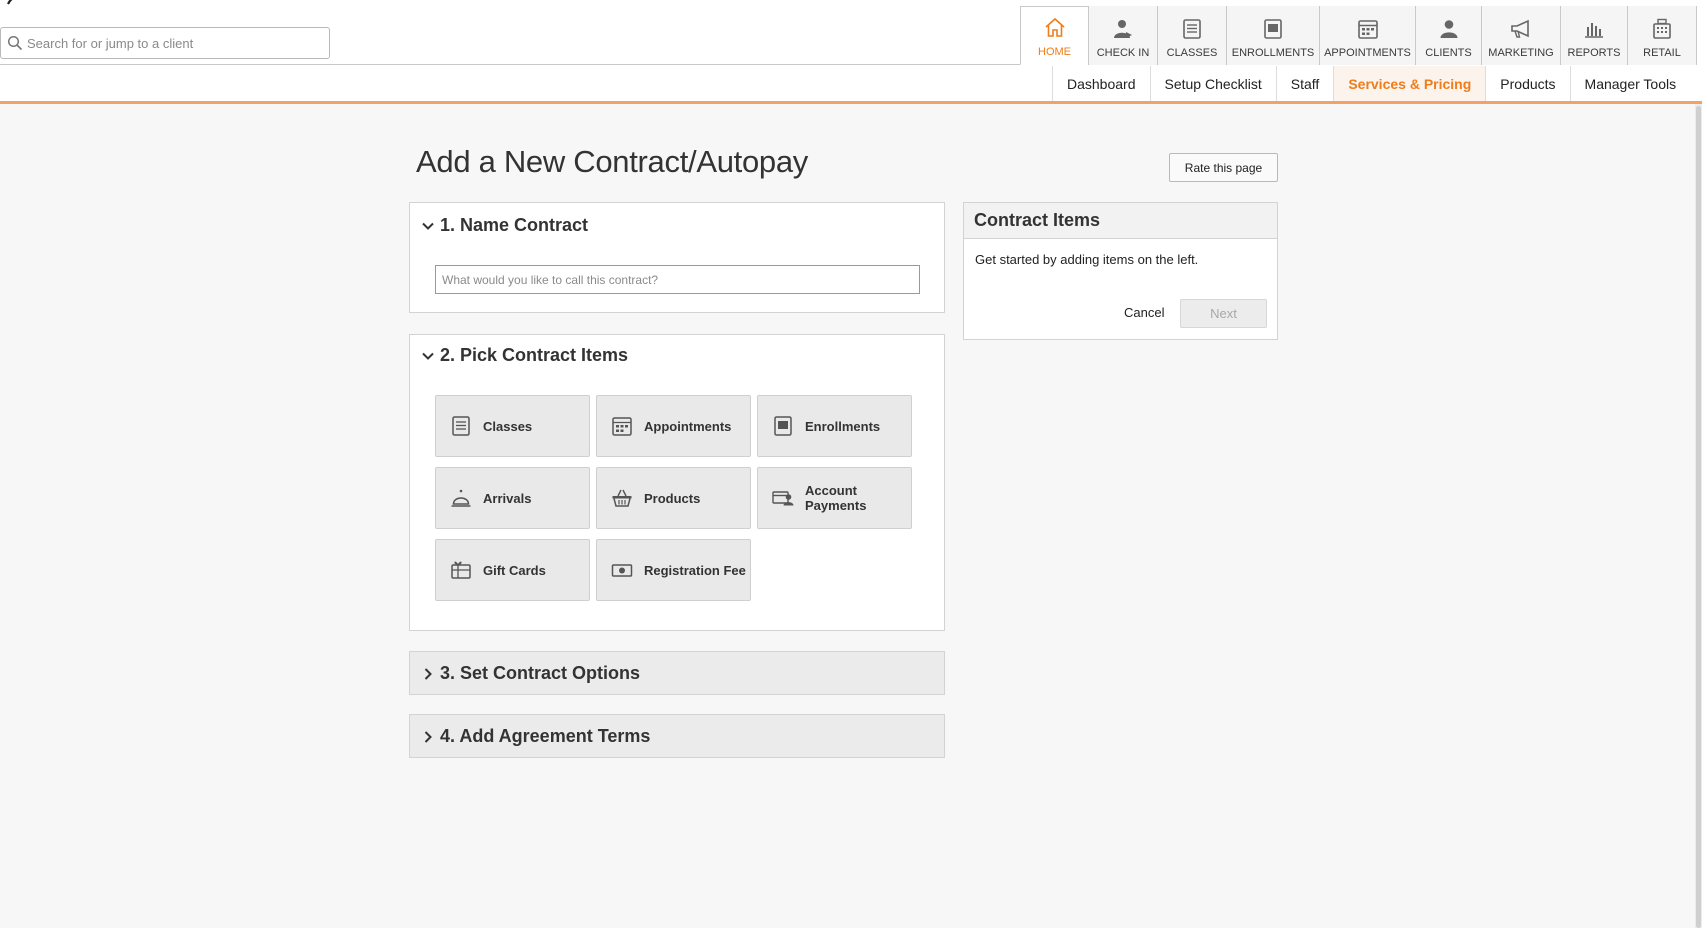 Image resolution: width=1702 pixels, height=928 pixels. I want to click on item-registration-fee-button: Registration Fee, so click(673, 570).